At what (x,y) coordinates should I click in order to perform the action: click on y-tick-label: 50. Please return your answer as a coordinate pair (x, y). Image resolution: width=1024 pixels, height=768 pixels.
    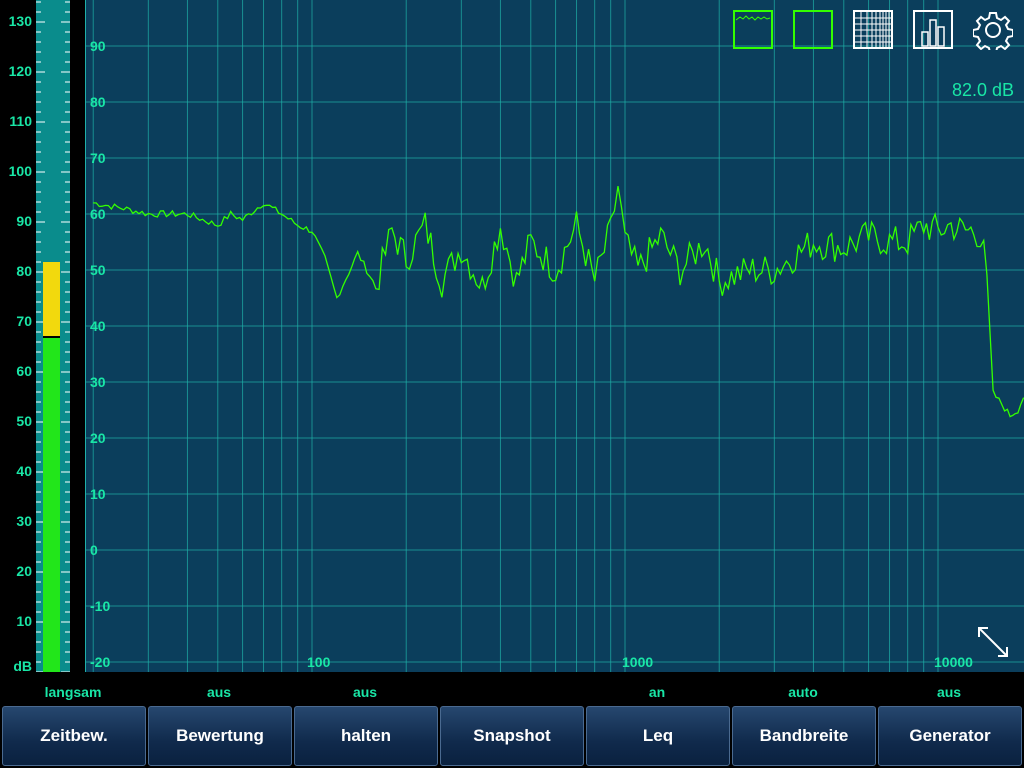
    Looking at the image, I should click on (98, 270).